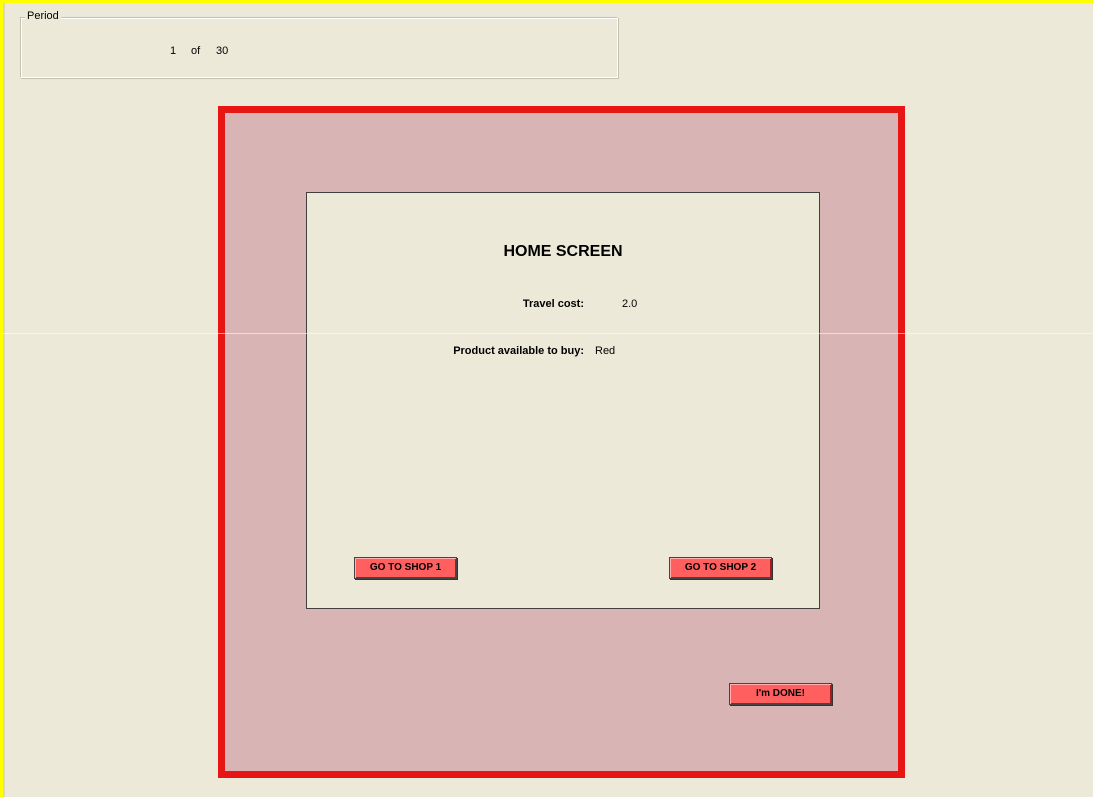  Describe the element at coordinates (563, 251) in the screenshot. I see `home-screen-title: HOME SCREEN` at that location.